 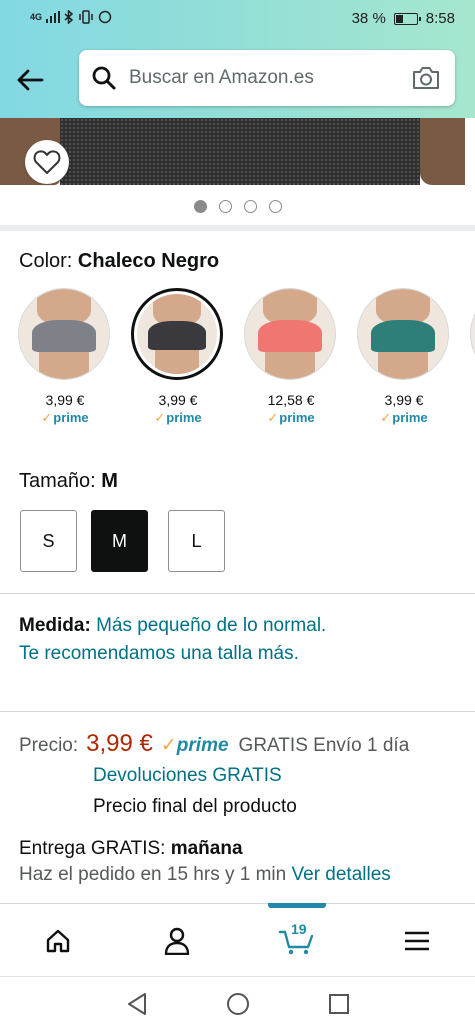 What do you see at coordinates (36, 17) in the screenshot?
I see `network-label: 4G` at bounding box center [36, 17].